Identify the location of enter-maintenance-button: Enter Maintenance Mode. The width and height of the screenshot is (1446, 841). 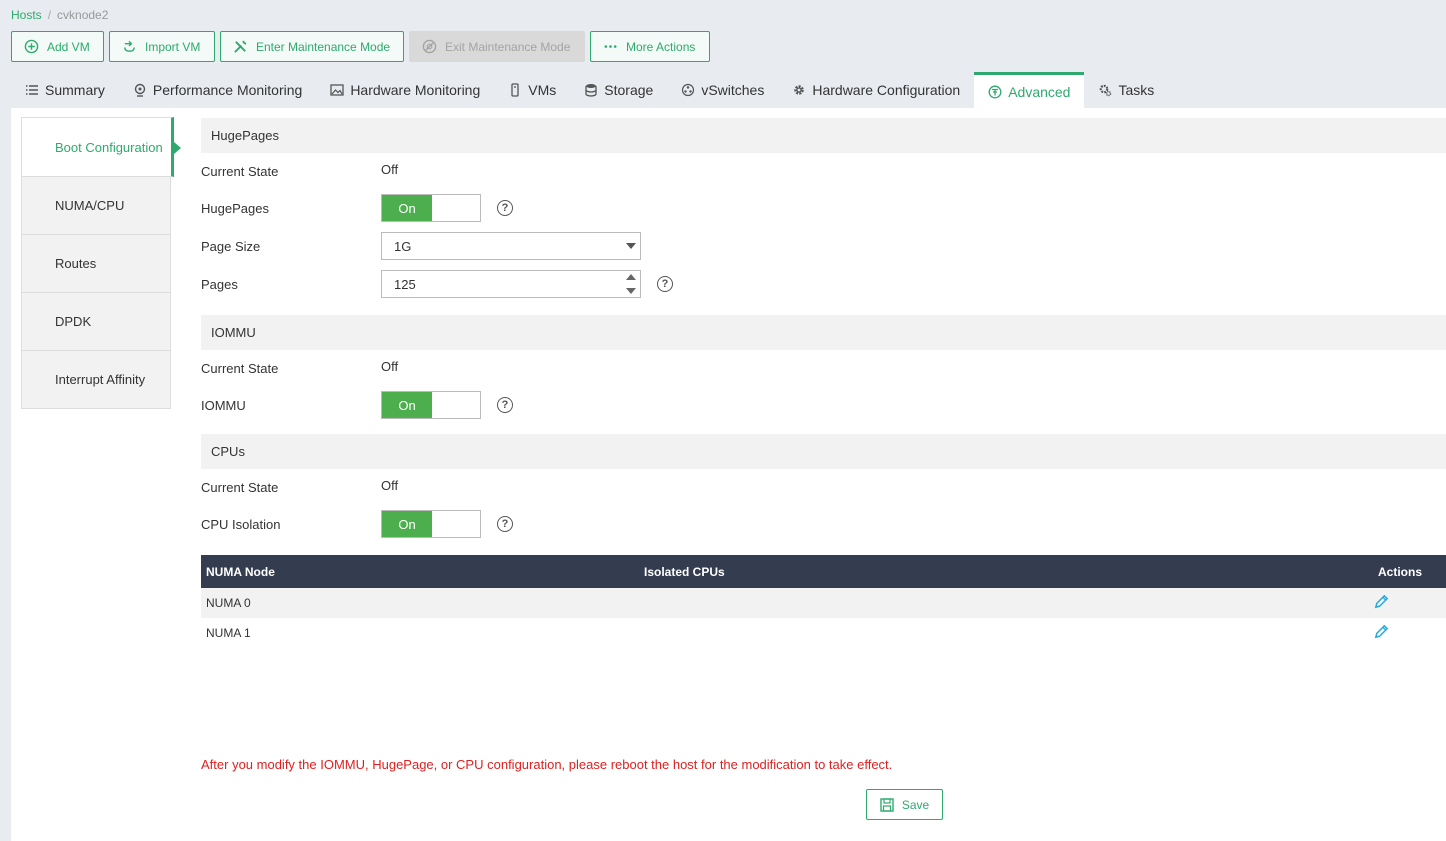
(312, 46).